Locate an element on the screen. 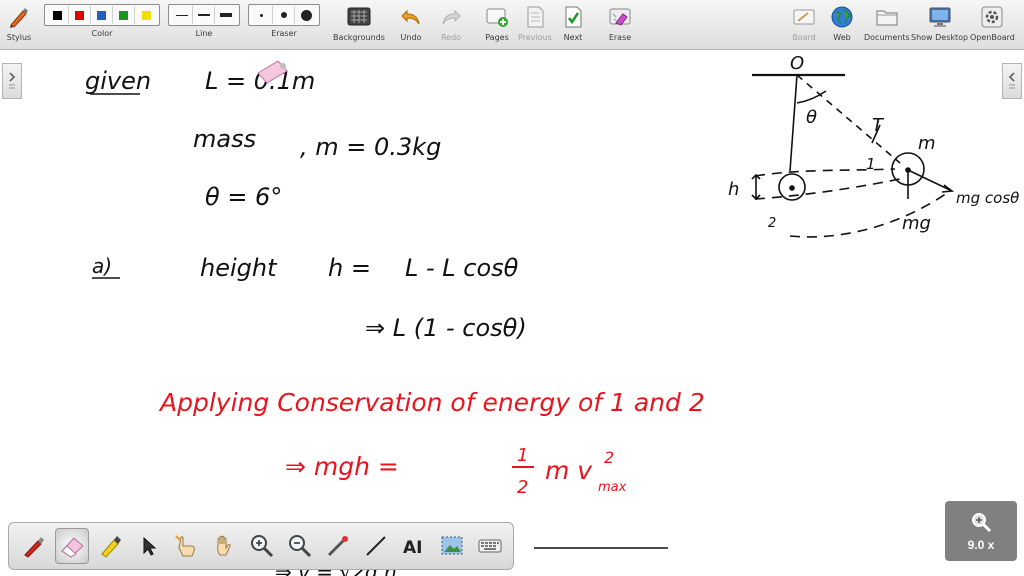 The image size is (1024, 576). color-swatch-yellow is located at coordinates (146, 15).